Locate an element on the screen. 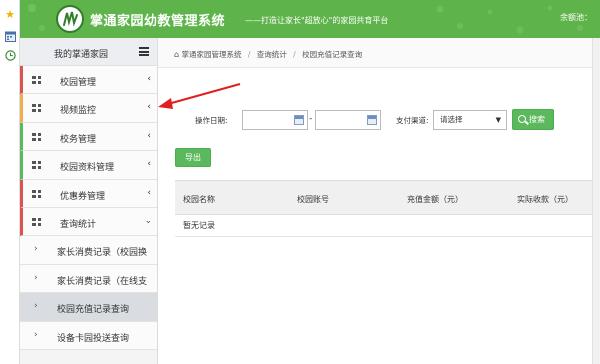  sidebar-subitem-campus-recharge: › 校园充值记录查询 is located at coordinates (88, 307).